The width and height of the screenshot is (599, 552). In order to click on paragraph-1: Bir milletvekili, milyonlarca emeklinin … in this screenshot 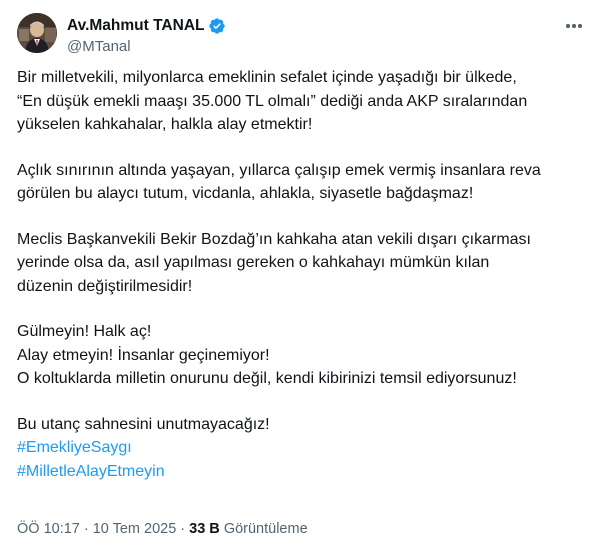, I will do `click(302, 101)`.